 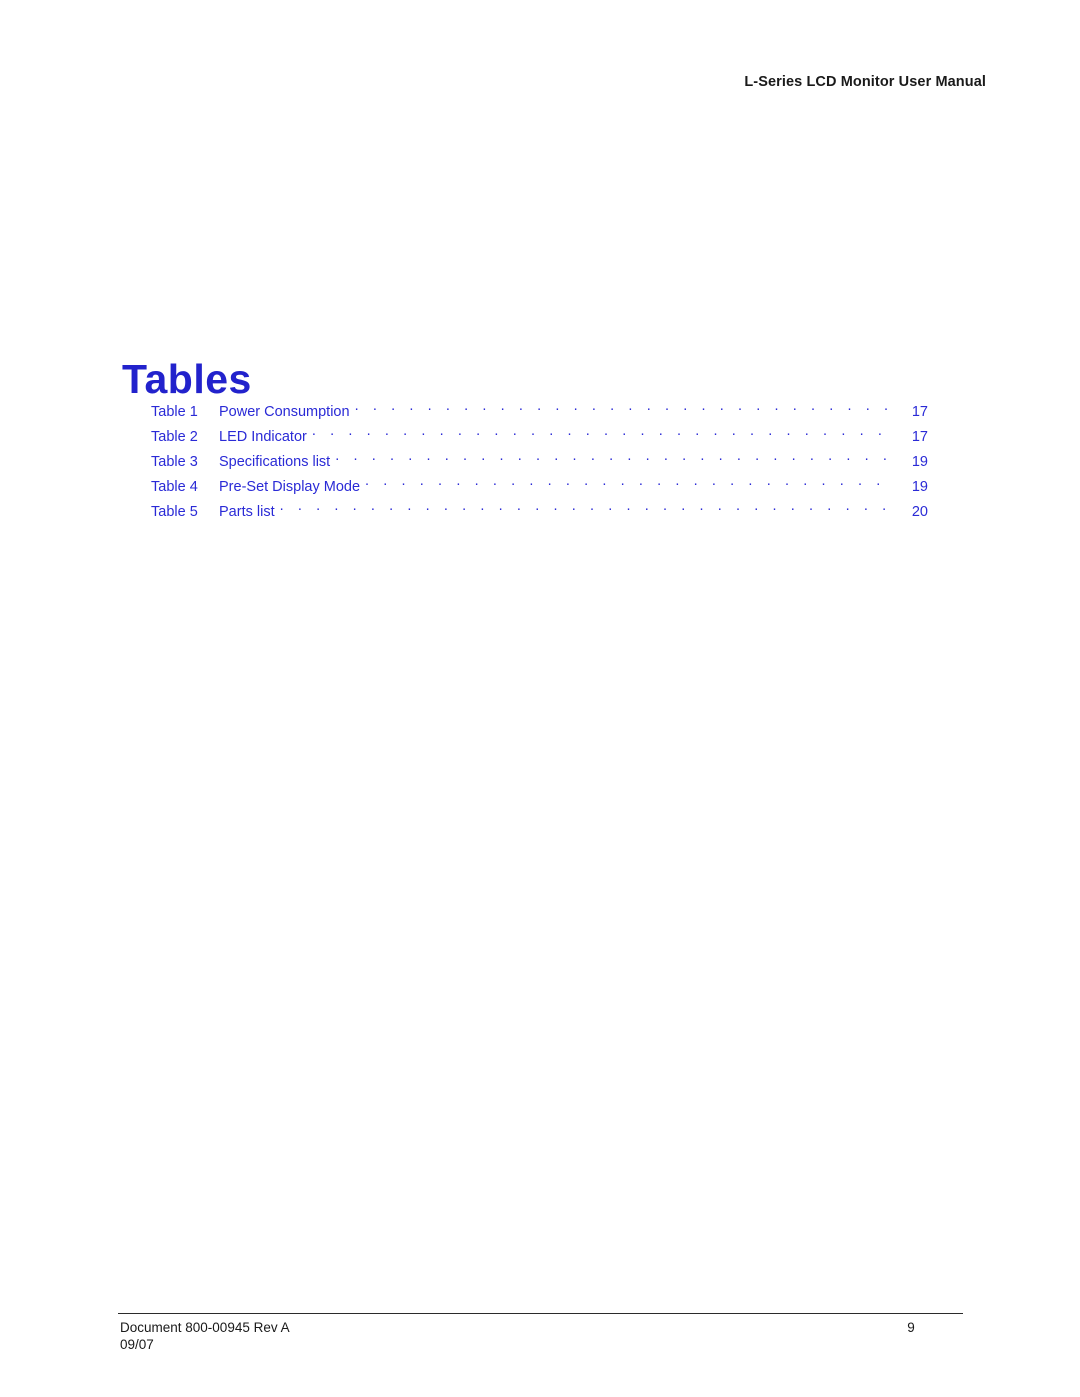 What do you see at coordinates (205, 1327) in the screenshot?
I see `footer-document-id: Document 800-00945 Rev A` at bounding box center [205, 1327].